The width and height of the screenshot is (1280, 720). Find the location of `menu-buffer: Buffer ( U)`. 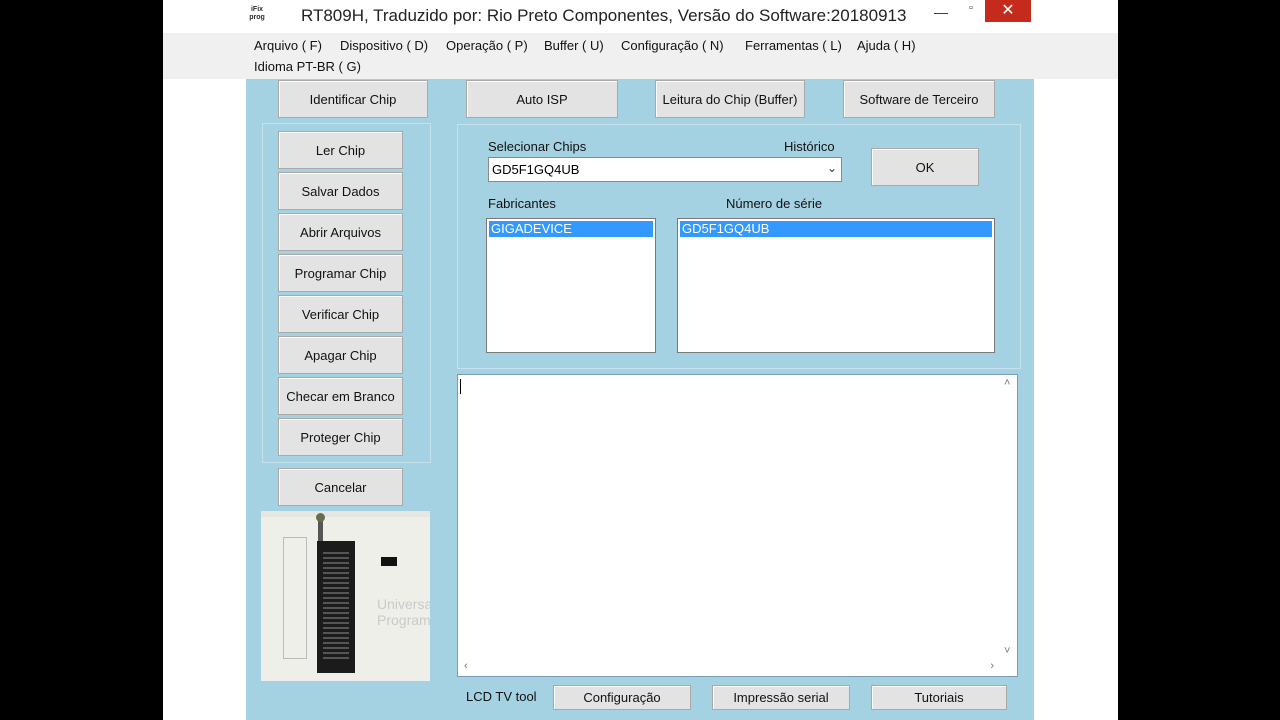

menu-buffer: Buffer ( U) is located at coordinates (574, 45).